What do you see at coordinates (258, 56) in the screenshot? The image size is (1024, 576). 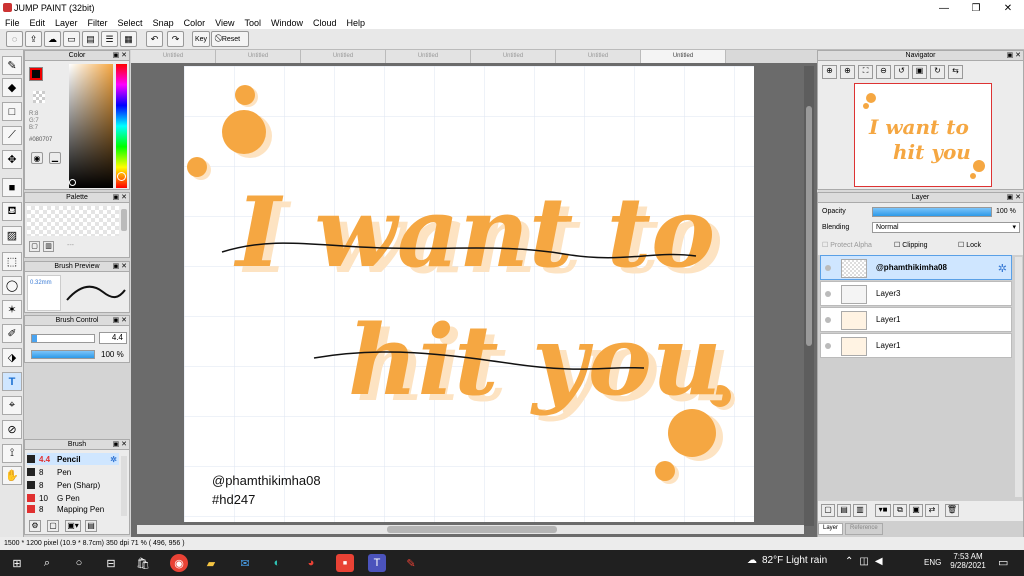 I see `tab-untitled-2: Untitled` at bounding box center [258, 56].